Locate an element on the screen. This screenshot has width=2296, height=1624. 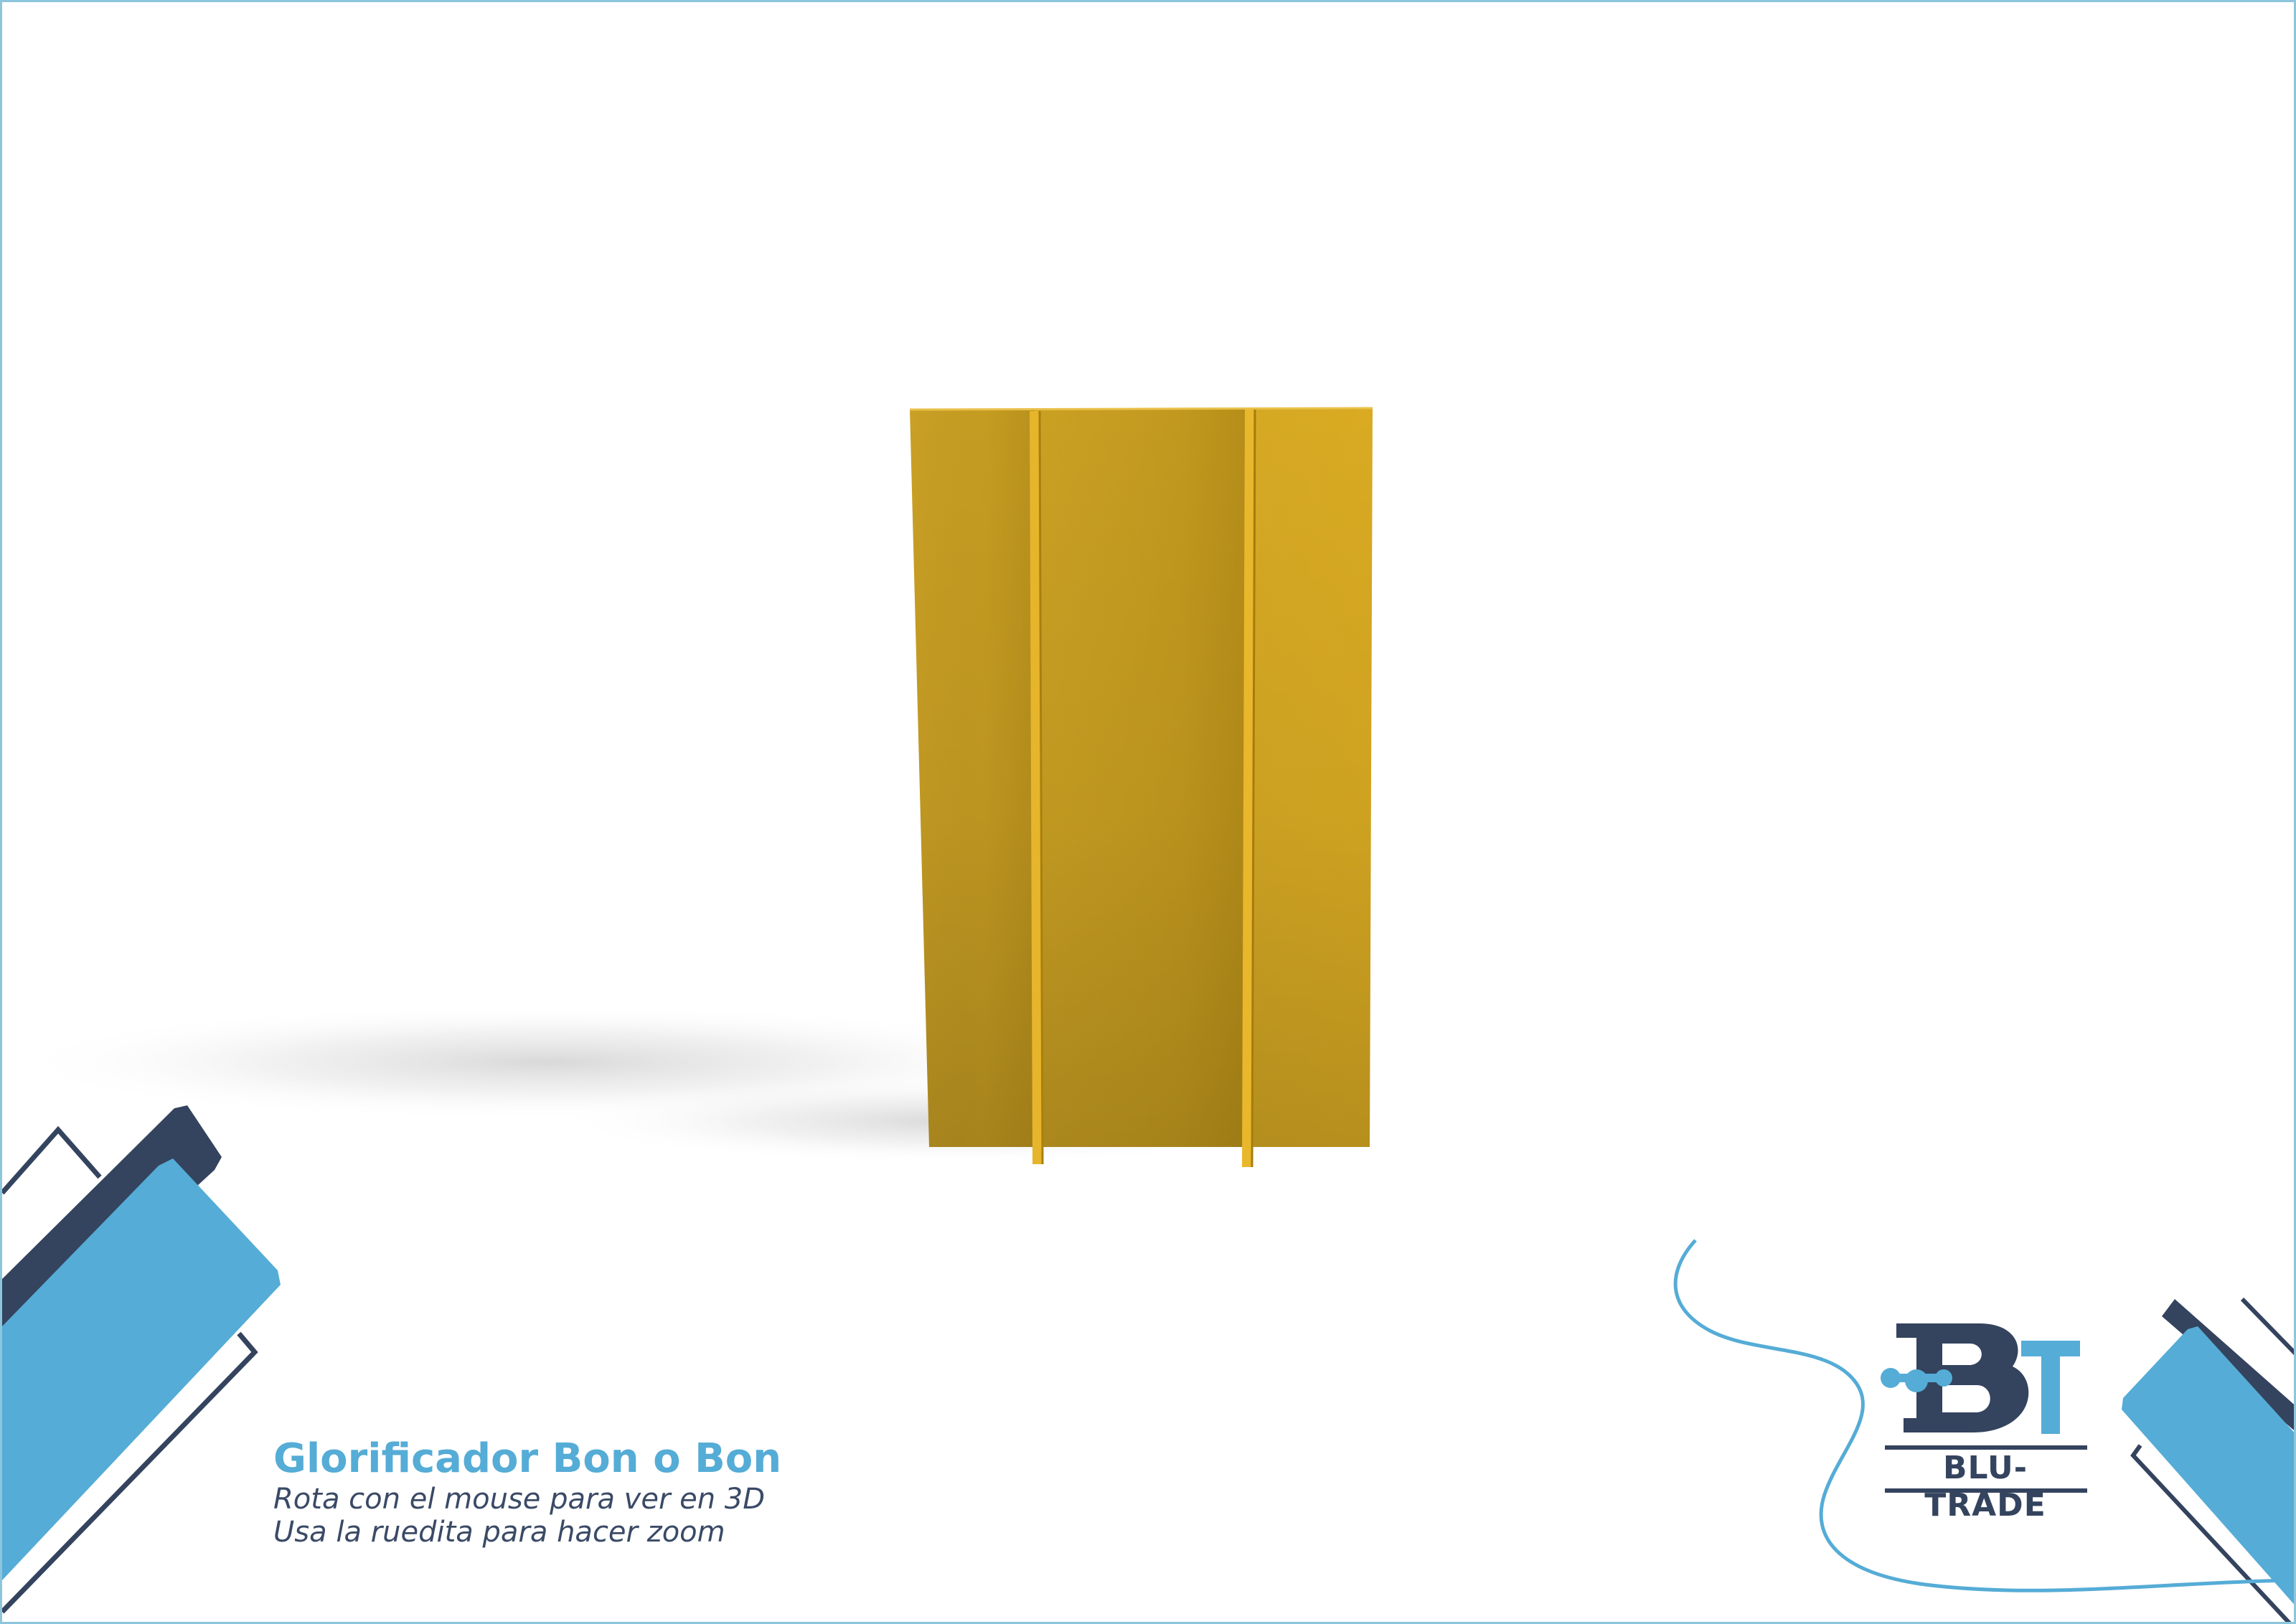
glorificador-model is located at coordinates (1141, 787).